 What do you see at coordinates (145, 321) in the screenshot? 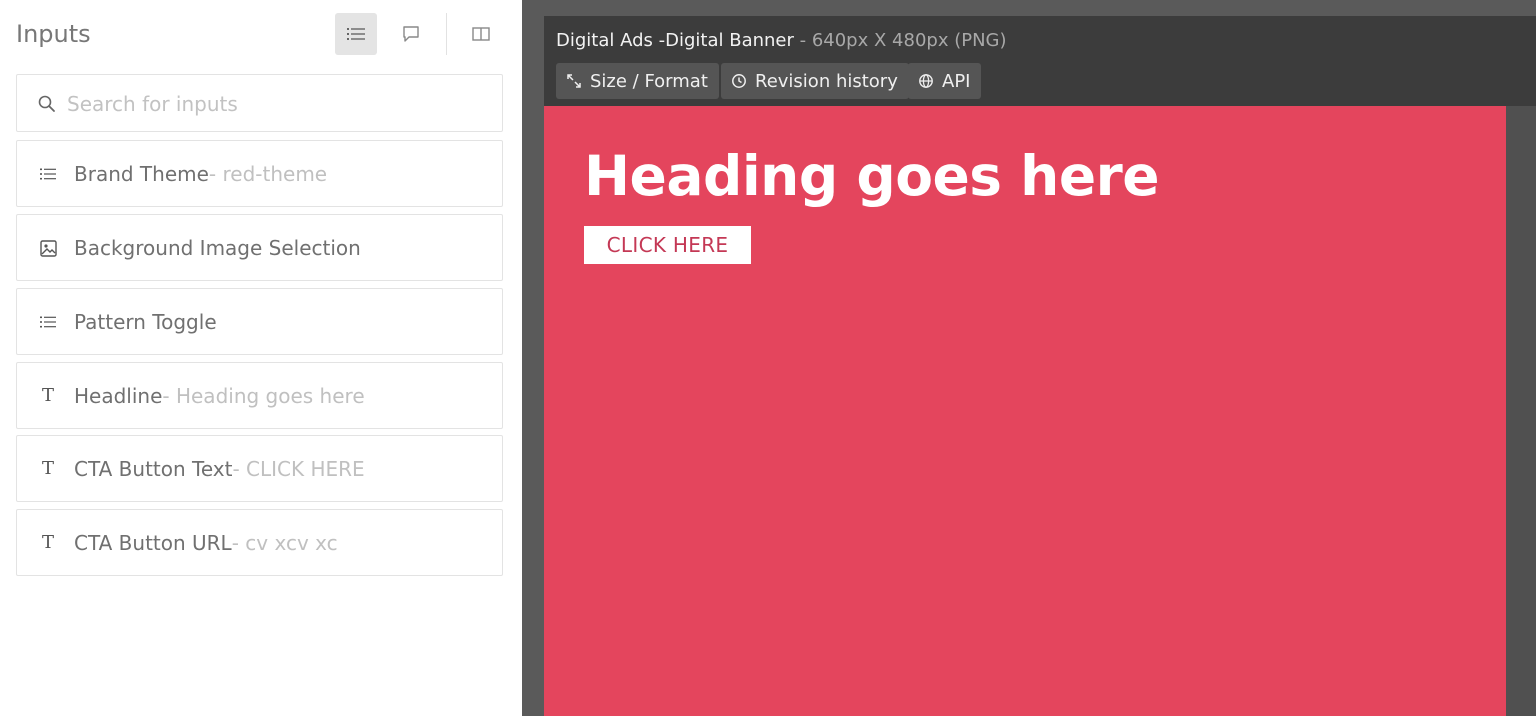
I see `input-item-label: Pattern Toggle` at bounding box center [145, 321].